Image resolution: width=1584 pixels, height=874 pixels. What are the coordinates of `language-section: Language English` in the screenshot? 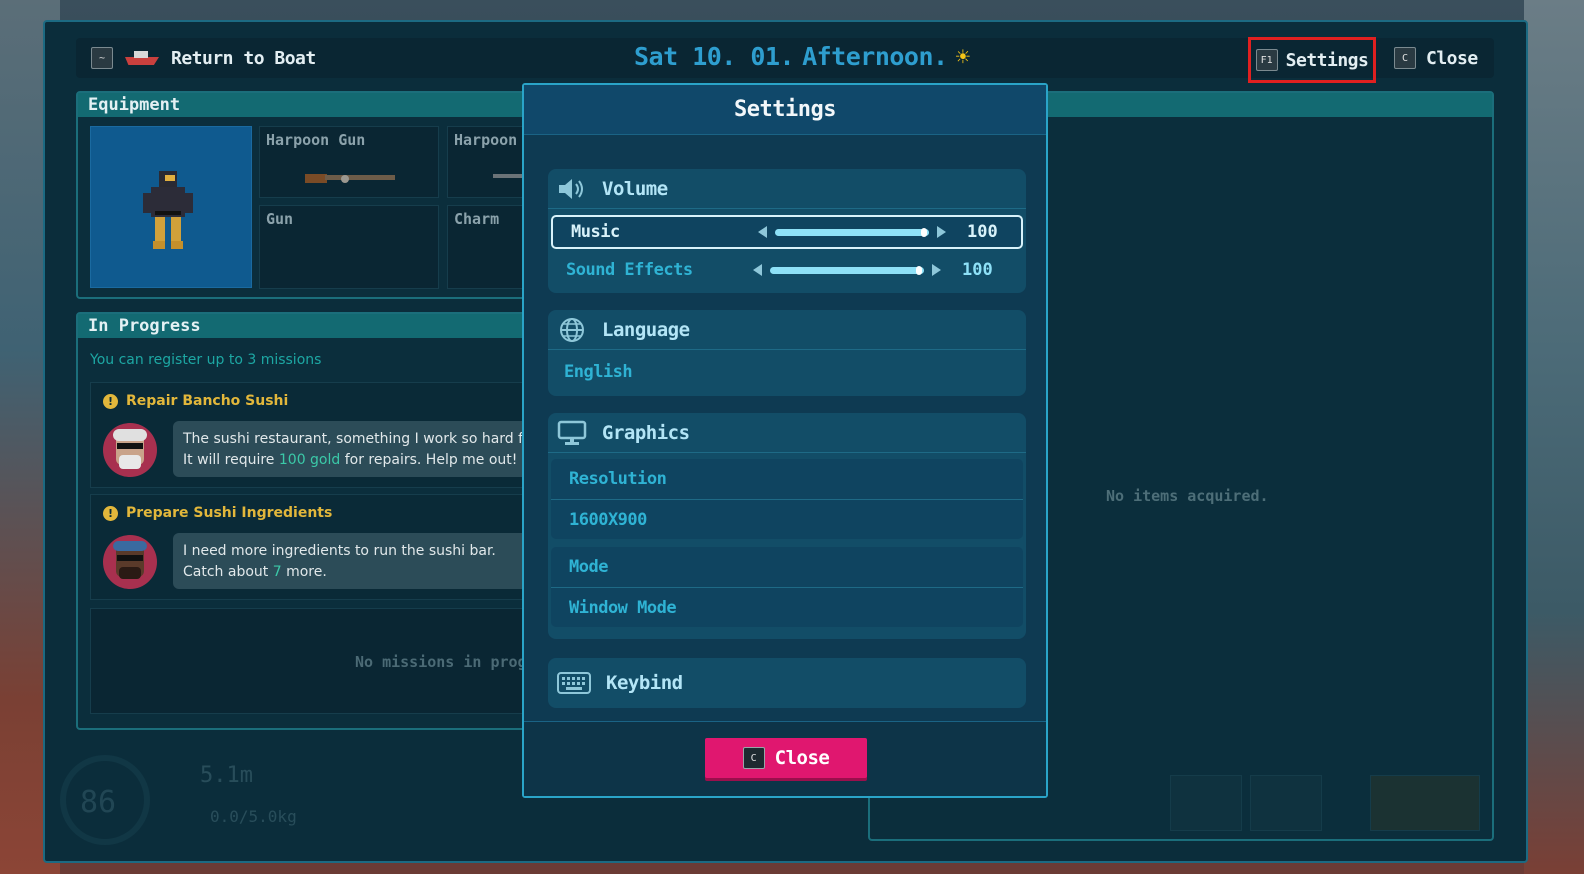 It's located at (787, 353).